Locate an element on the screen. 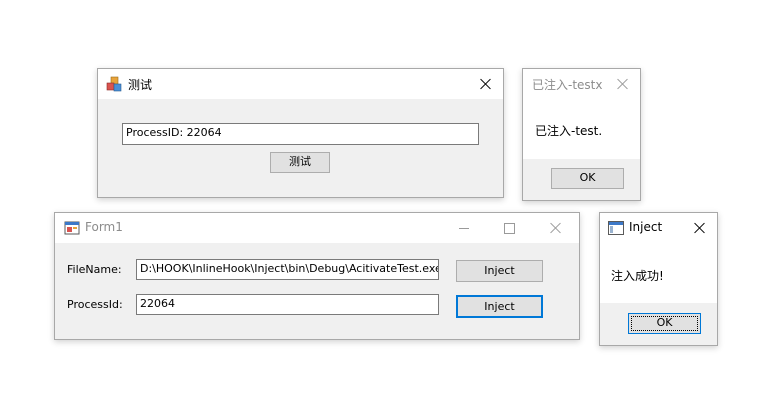 The height and width of the screenshot is (400, 771). inject-file-button: Inject is located at coordinates (499, 271).